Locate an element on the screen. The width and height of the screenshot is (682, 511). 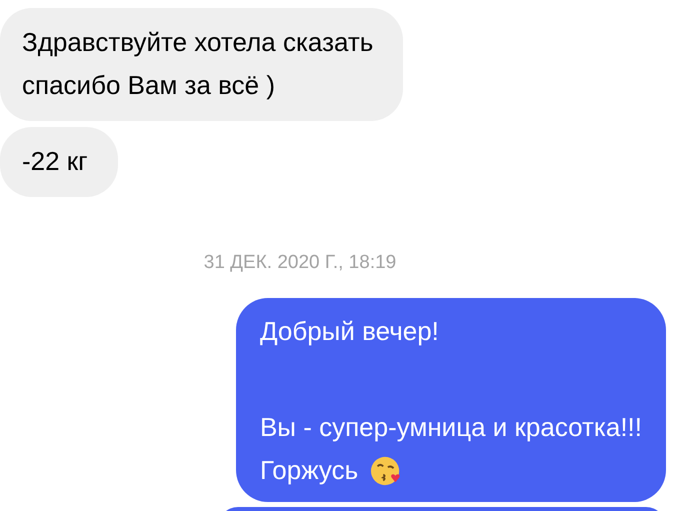
message-text: спасибо Вам за всё ) is located at coordinates (149, 85).